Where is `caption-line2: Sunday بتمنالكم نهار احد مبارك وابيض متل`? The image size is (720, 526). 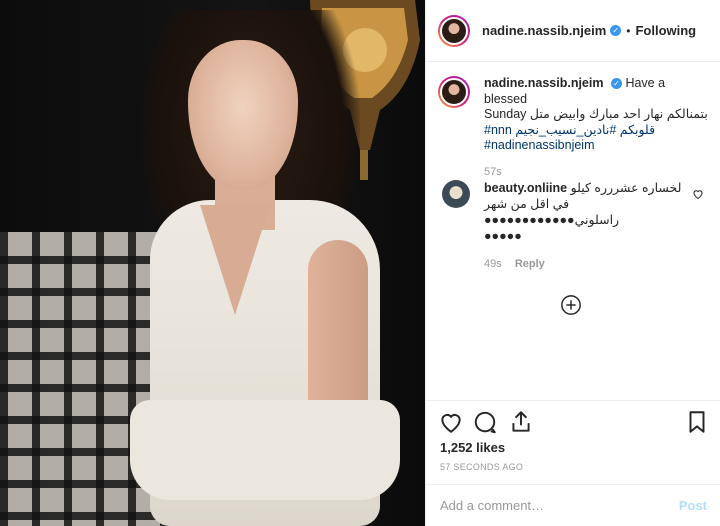
caption-line2: Sunday بتمنالكم نهار احد مبارك وابيض متل is located at coordinates (596, 114).